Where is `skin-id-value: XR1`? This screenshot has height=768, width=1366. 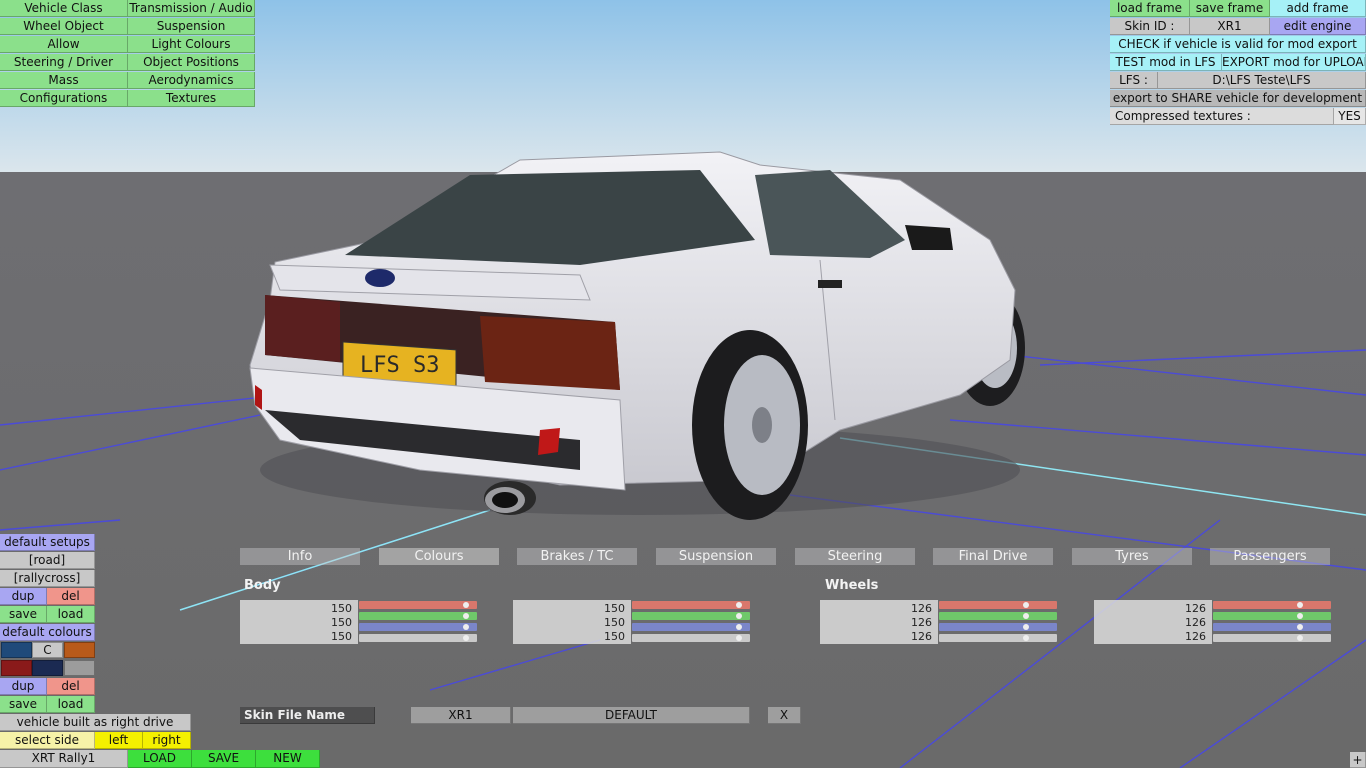 skin-id-value: XR1 is located at coordinates (1230, 26).